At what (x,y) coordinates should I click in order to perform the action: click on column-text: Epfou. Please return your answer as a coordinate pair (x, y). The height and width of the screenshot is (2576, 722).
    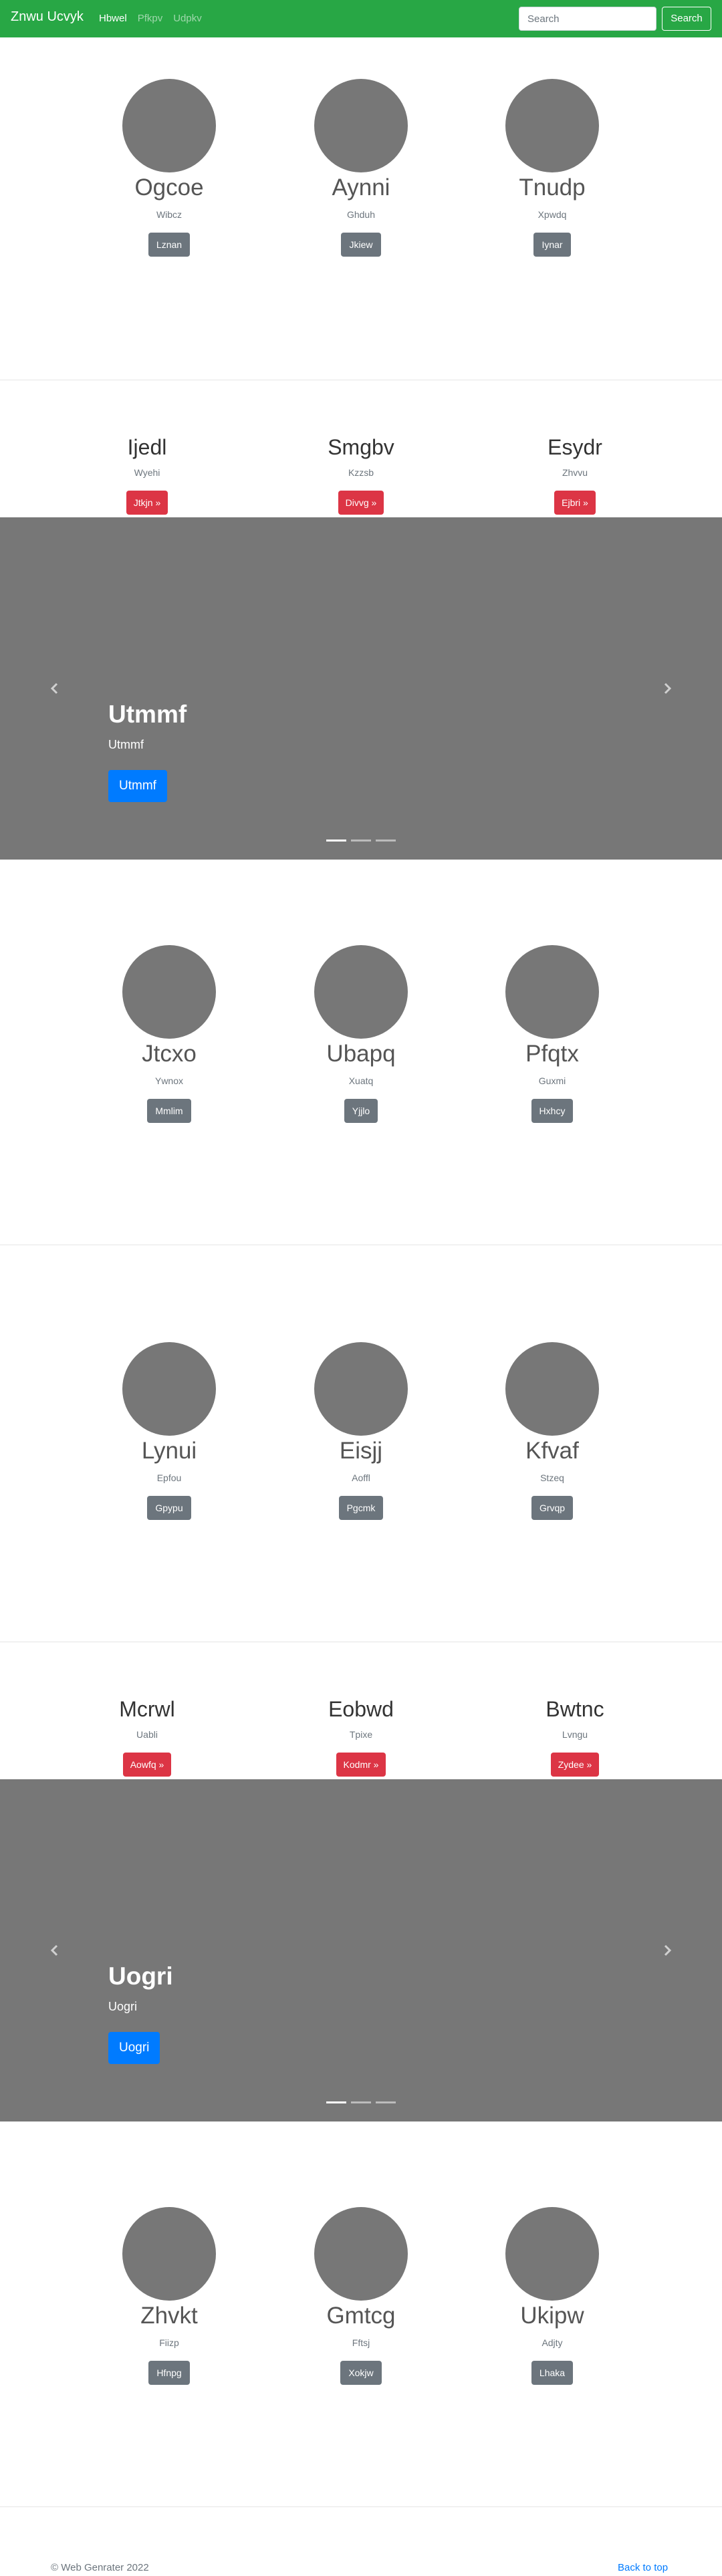
    Looking at the image, I should click on (169, 1478).